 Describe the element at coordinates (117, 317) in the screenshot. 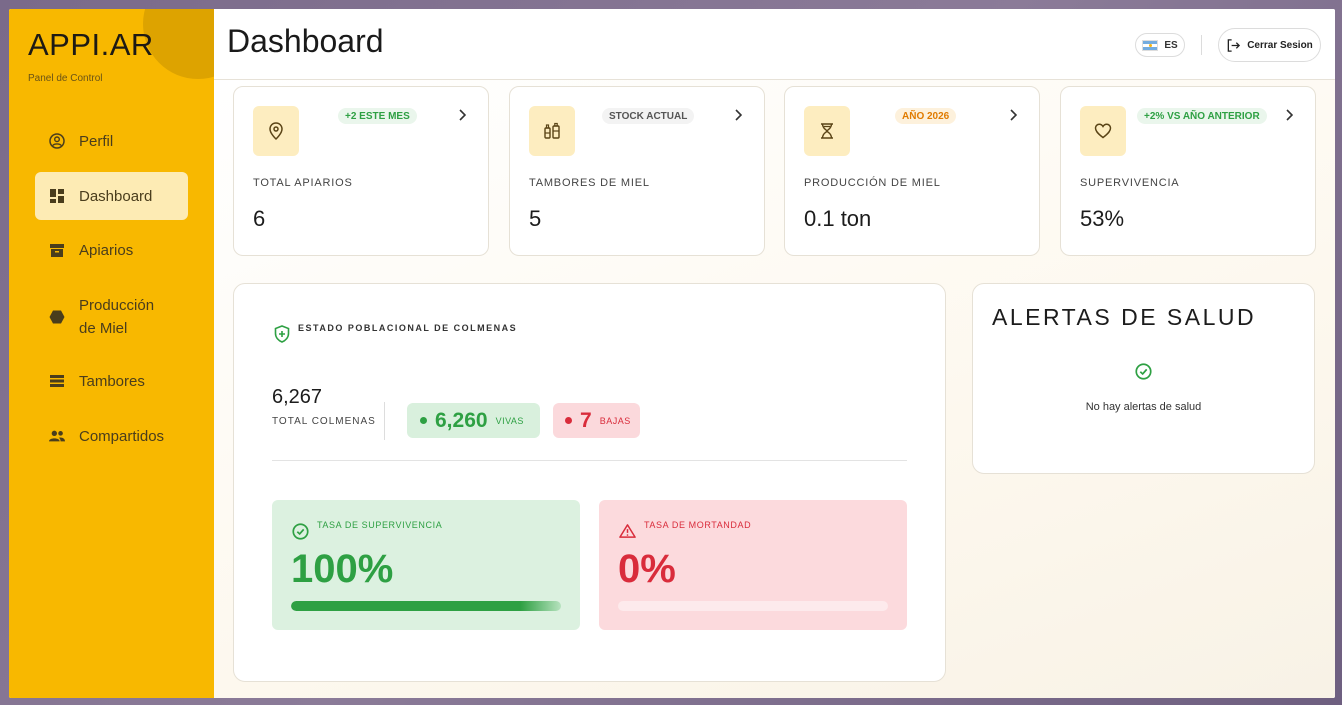

I see `sidebar-item-label: Producción de Miel` at that location.